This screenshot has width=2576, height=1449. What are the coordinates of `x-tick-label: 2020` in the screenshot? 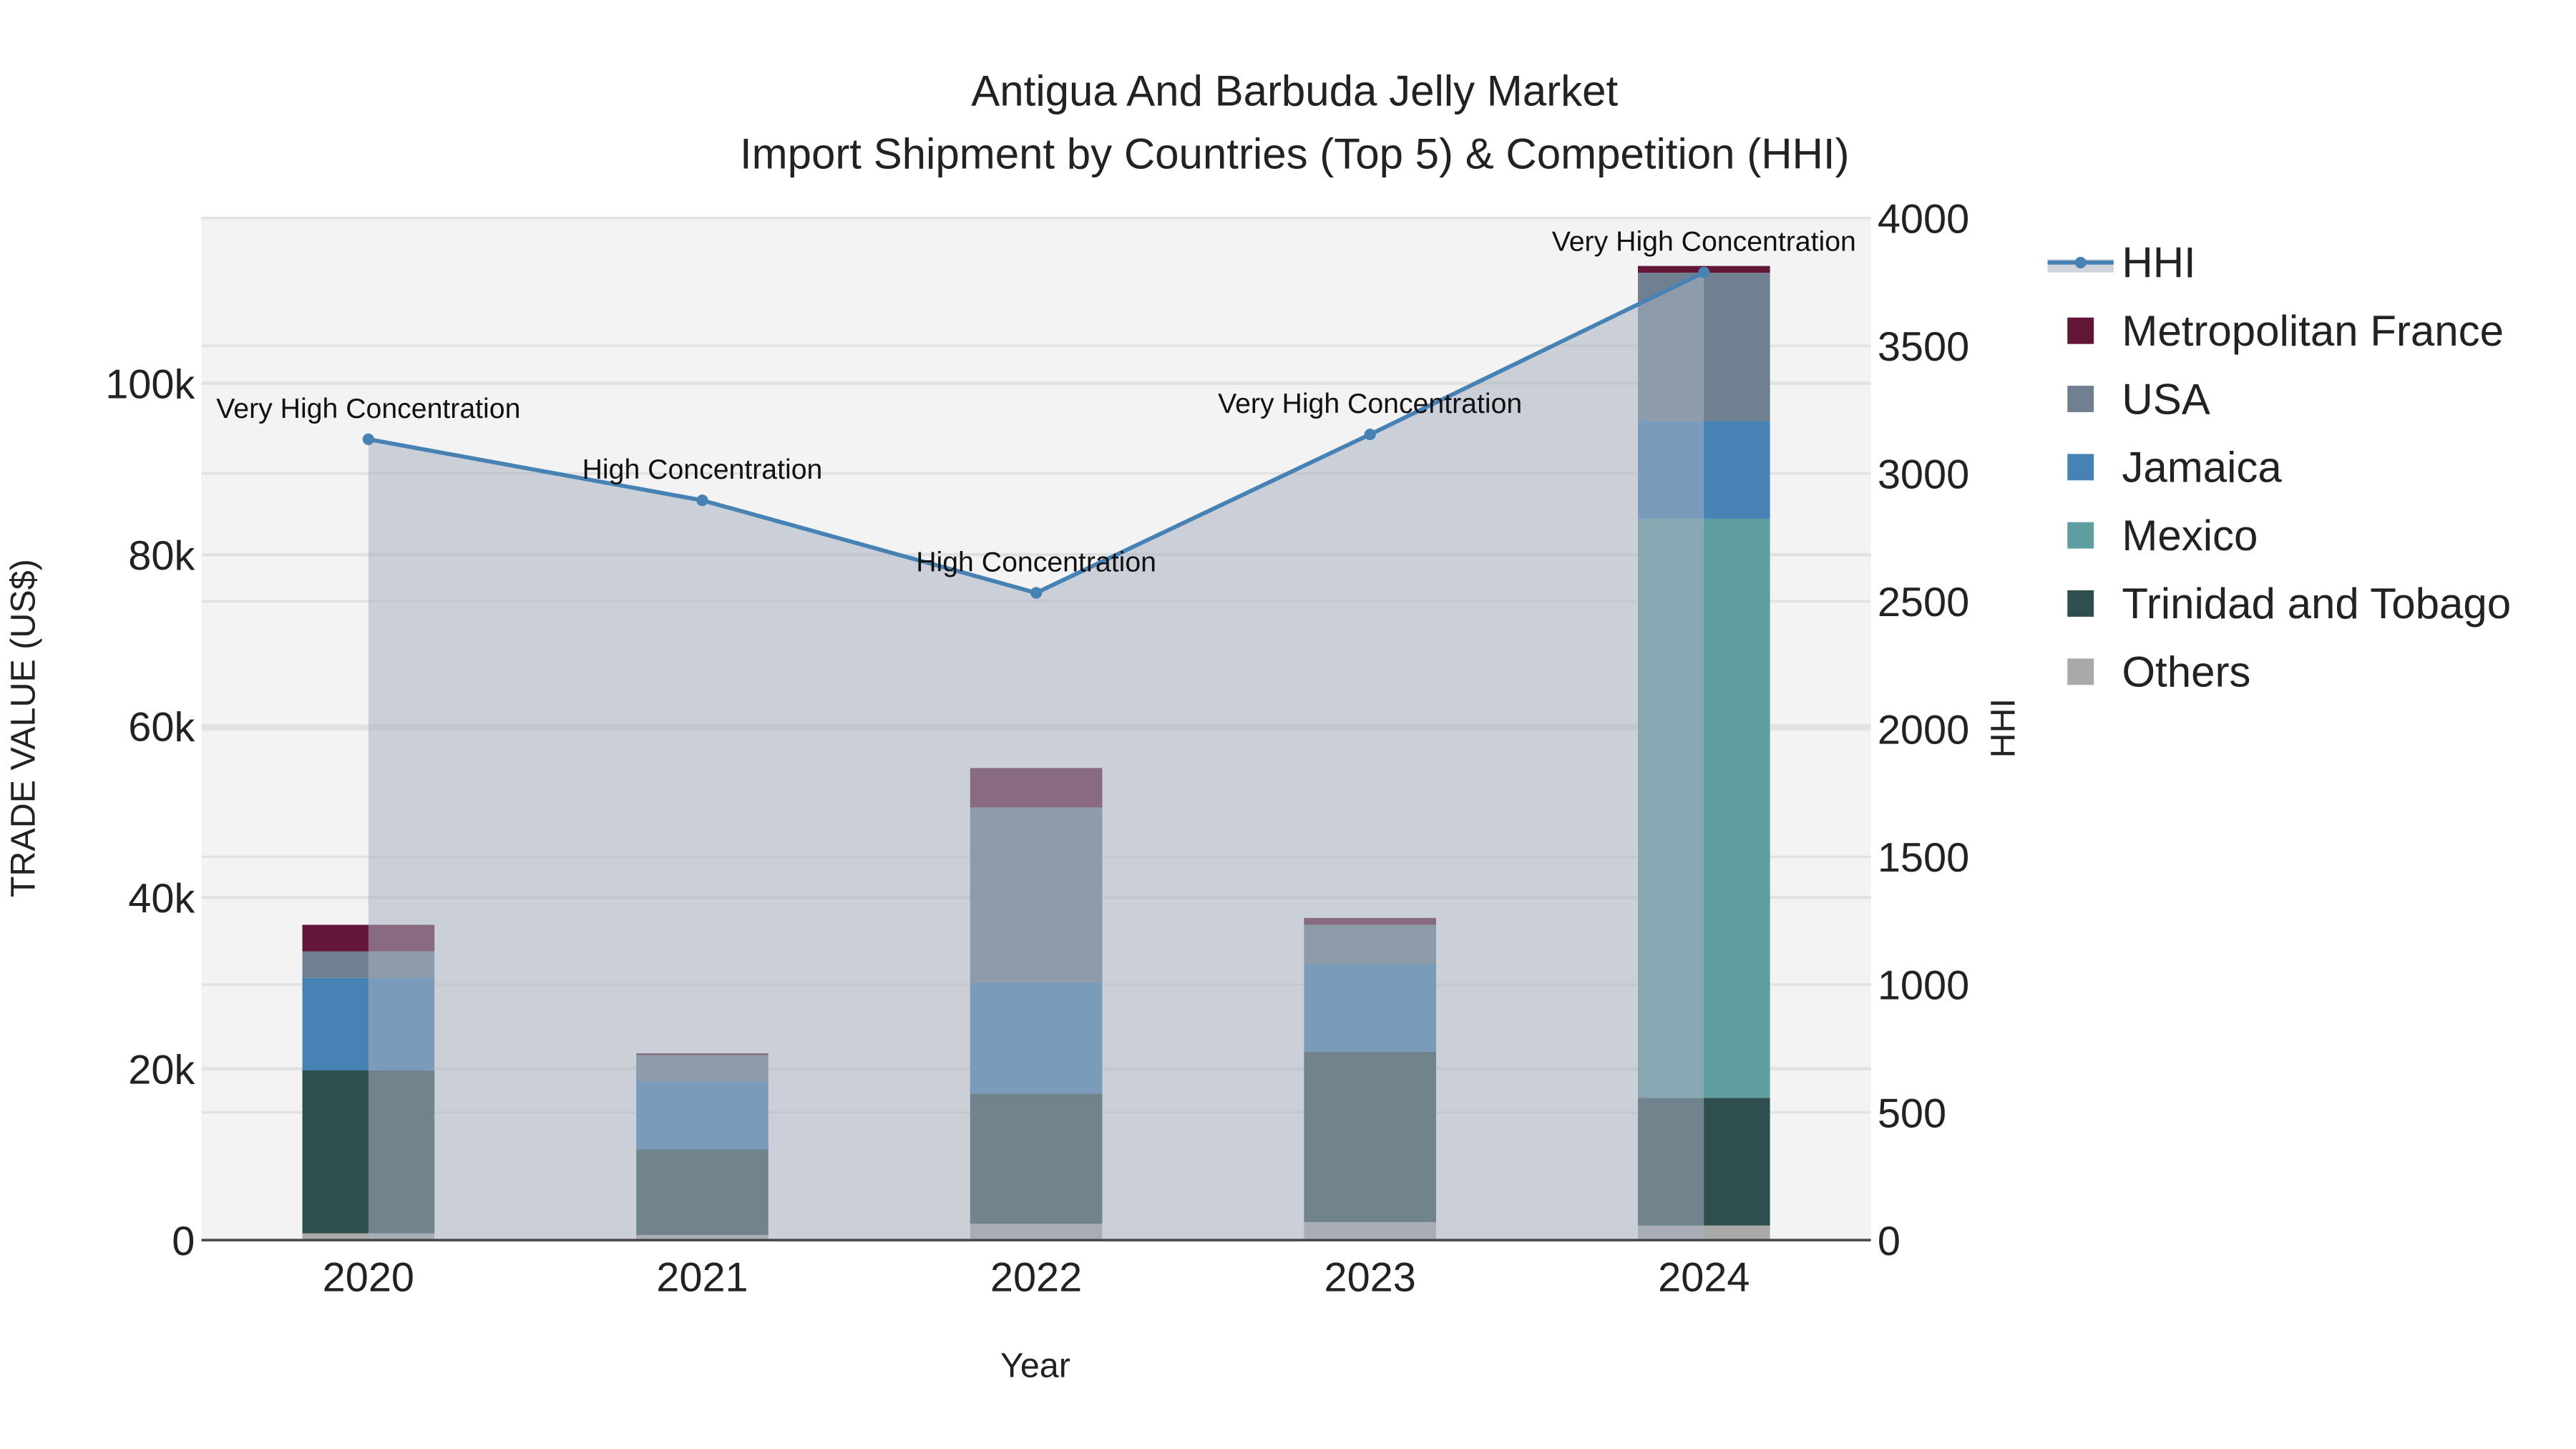 It's located at (368, 1278).